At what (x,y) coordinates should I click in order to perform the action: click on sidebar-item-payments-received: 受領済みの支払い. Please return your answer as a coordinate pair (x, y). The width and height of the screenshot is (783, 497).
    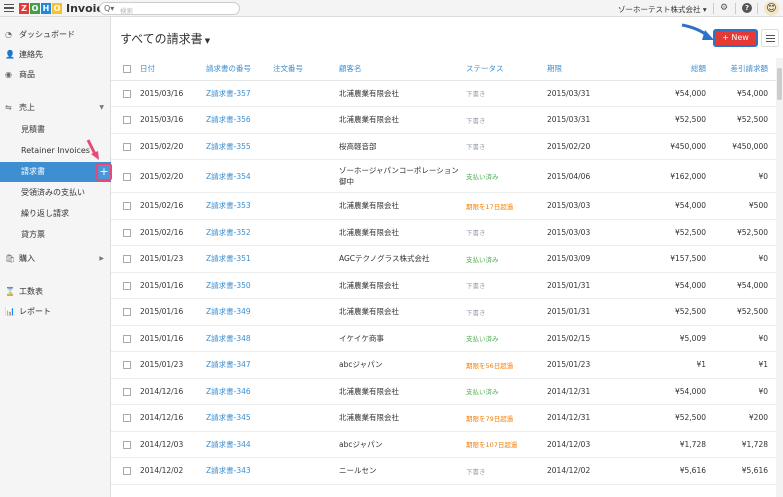
    Looking at the image, I should click on (55, 193).